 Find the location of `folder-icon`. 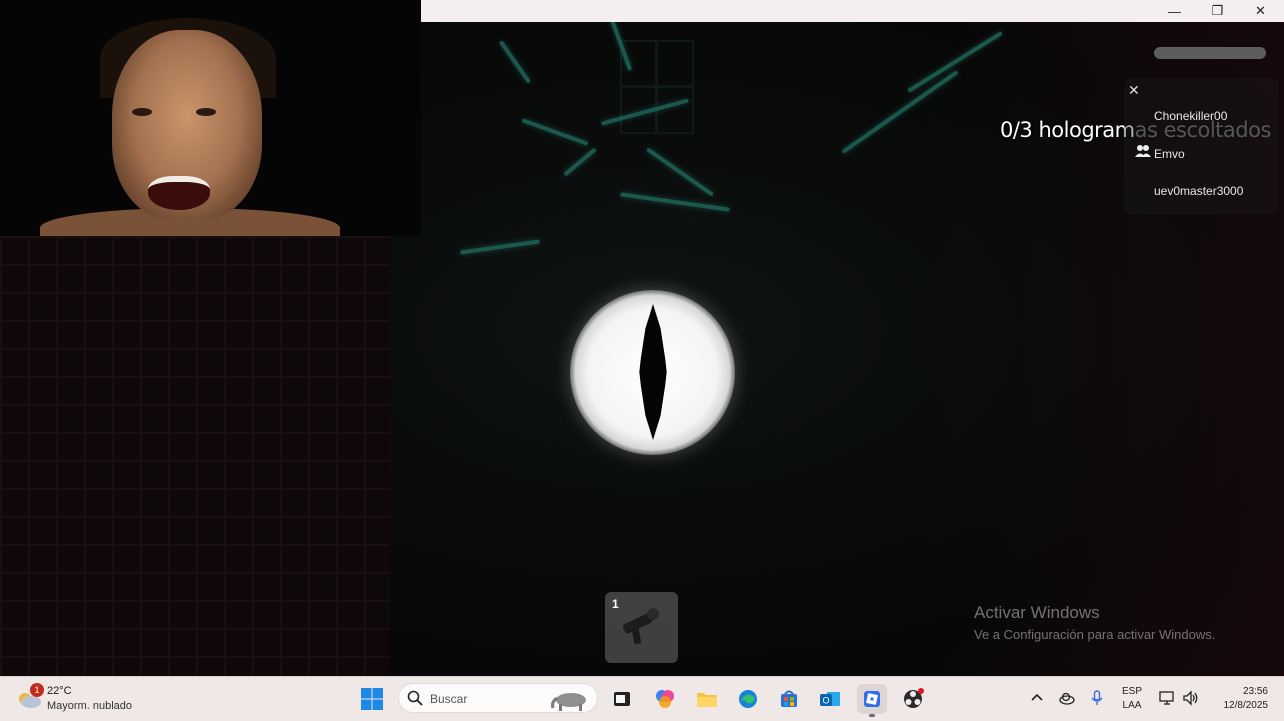

folder-icon is located at coordinates (707, 700).